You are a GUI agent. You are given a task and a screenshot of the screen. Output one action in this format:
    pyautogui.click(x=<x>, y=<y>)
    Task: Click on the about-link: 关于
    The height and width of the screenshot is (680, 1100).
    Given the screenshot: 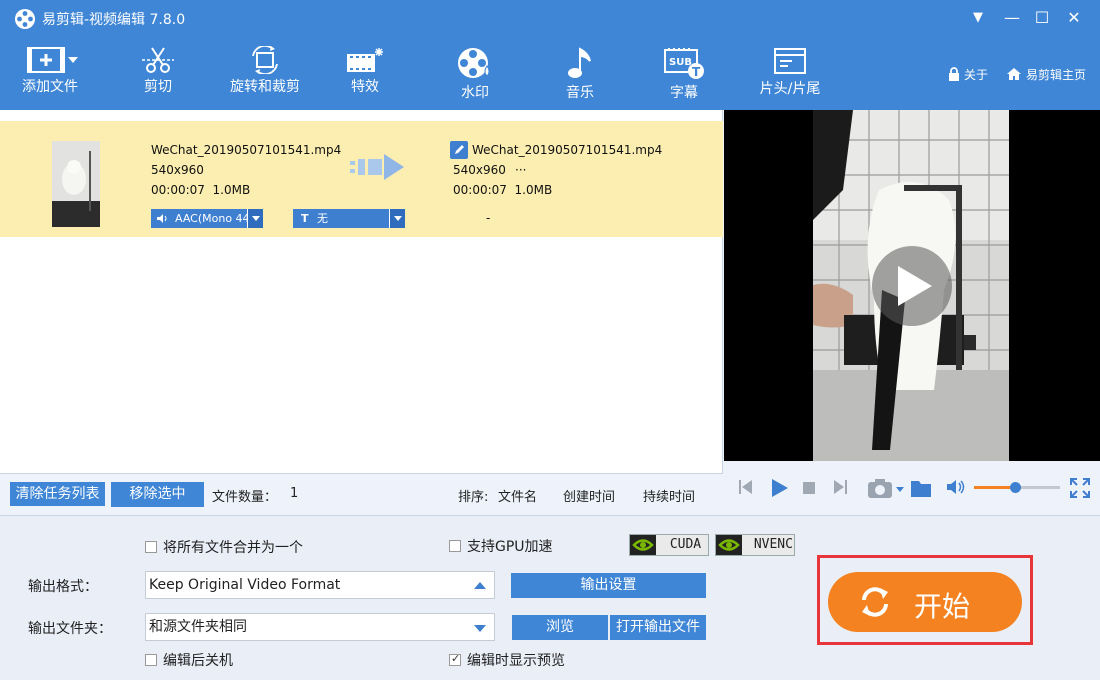 What is the action you would take?
    pyautogui.click(x=968, y=74)
    